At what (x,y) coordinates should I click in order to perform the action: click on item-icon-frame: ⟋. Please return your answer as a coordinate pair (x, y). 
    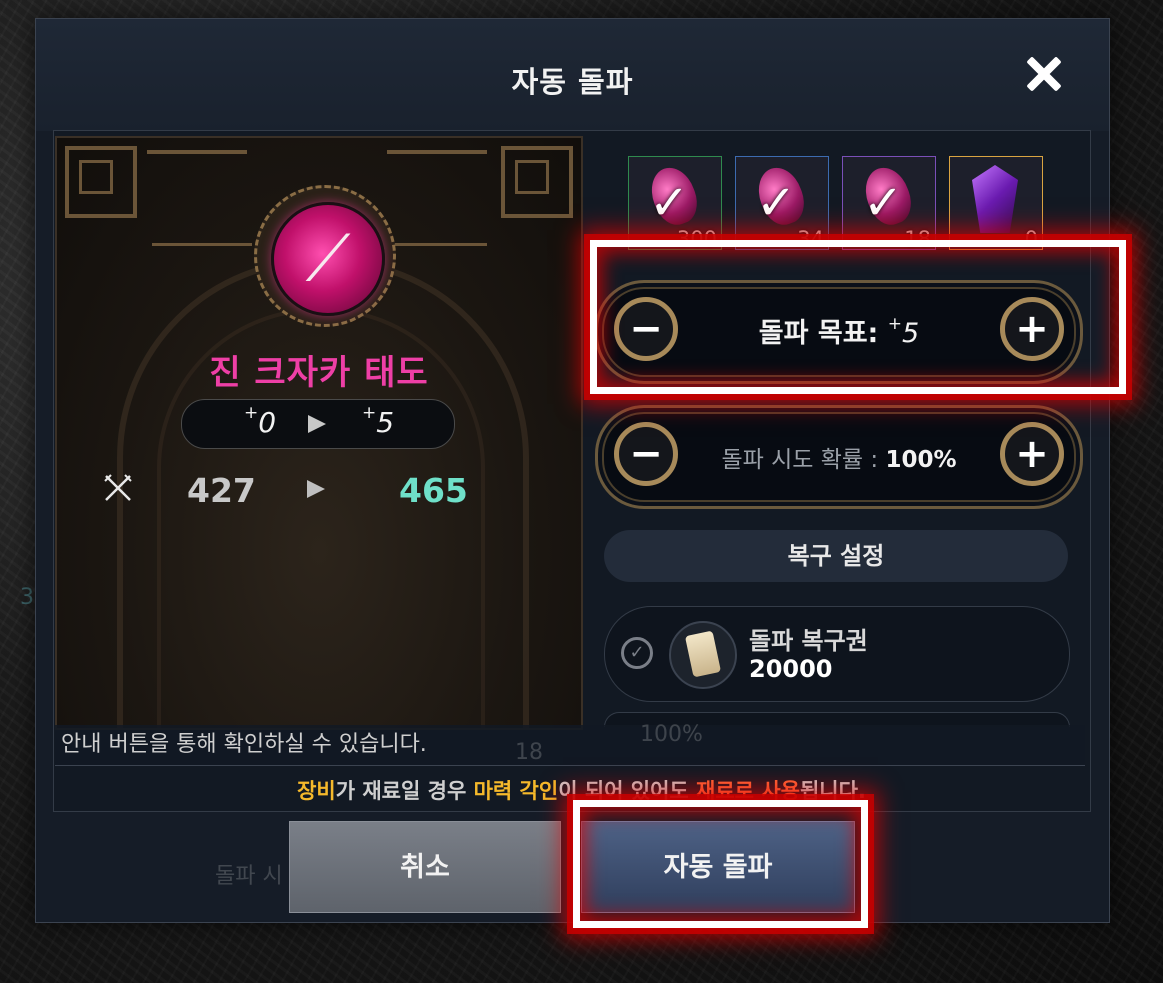
    Looking at the image, I should click on (325, 256).